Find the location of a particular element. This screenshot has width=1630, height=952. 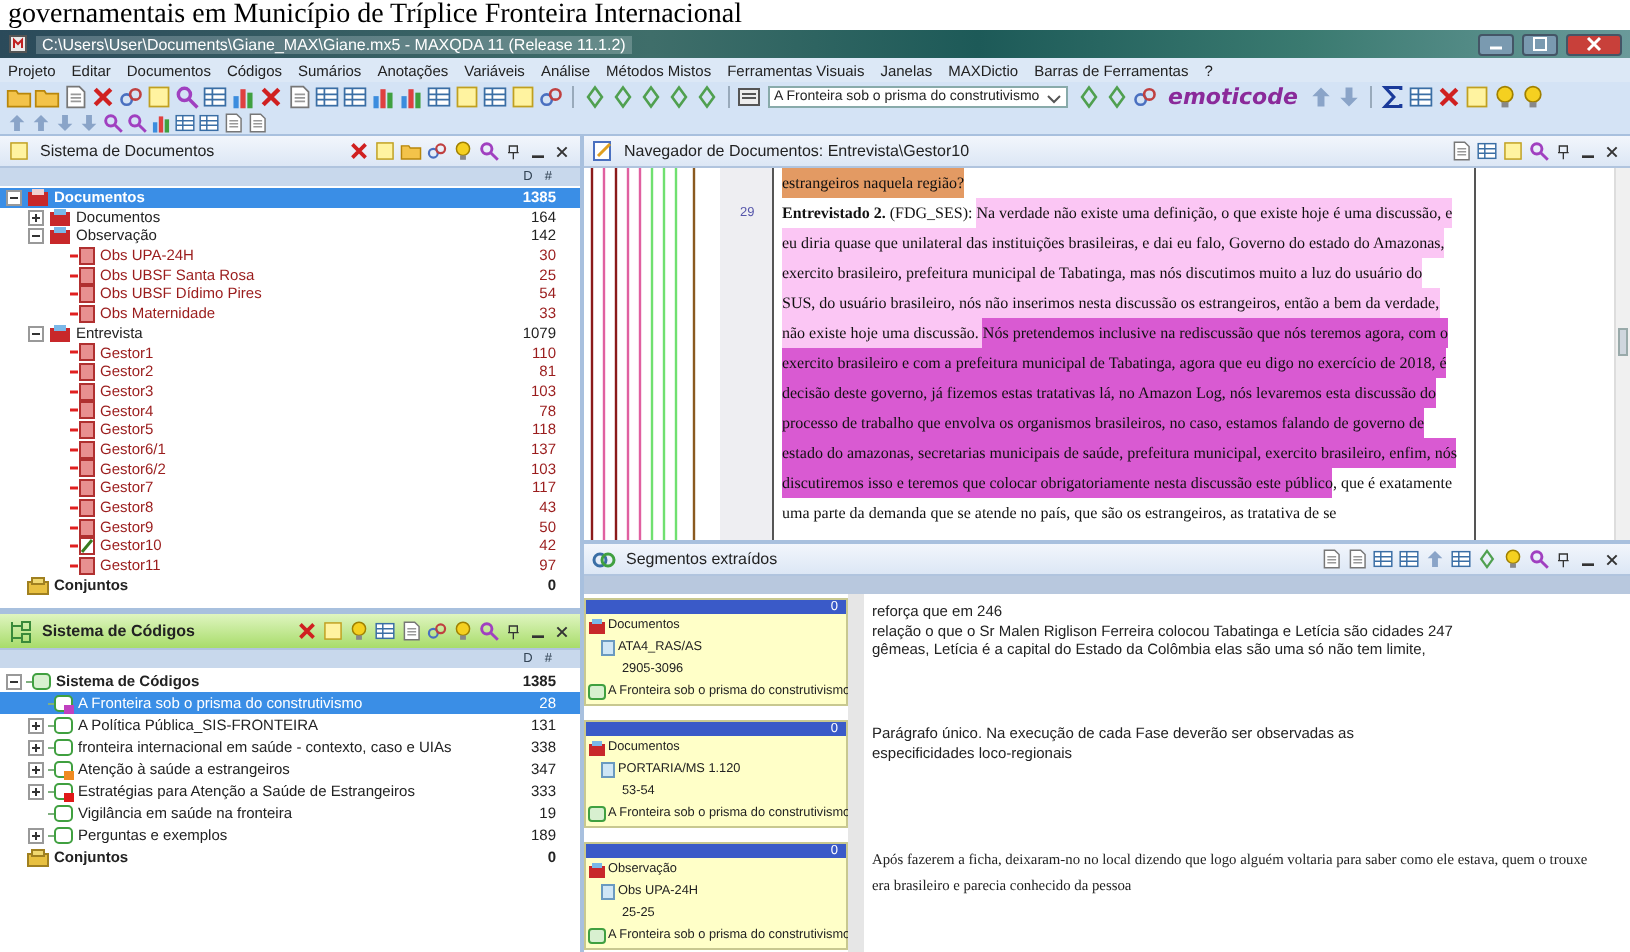

segments-icon is located at coordinates (604, 559).